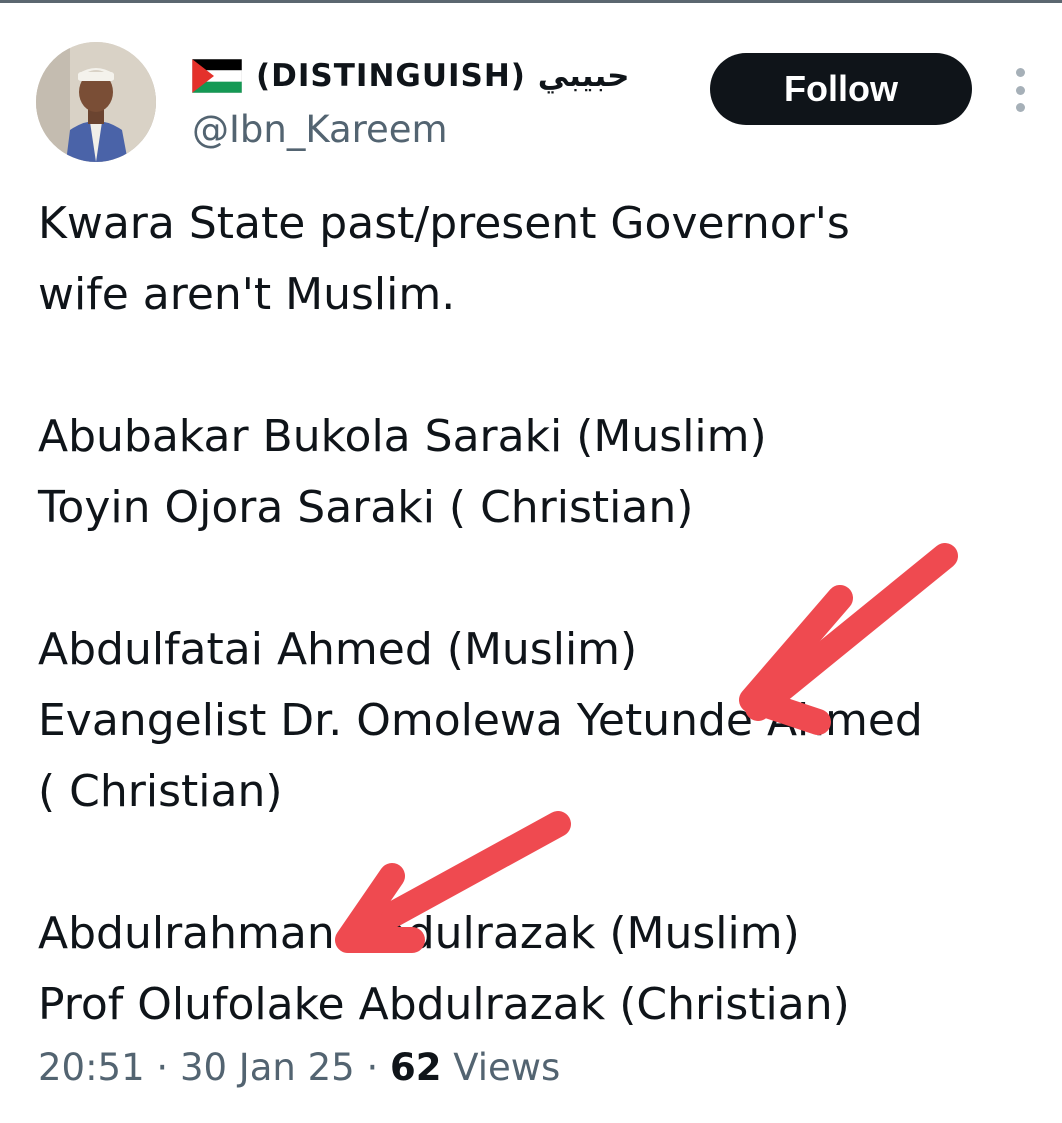 The image size is (1062, 1123). What do you see at coordinates (444, 223) in the screenshot?
I see `tweet-text-line: Kwara State past/present Governor's` at bounding box center [444, 223].